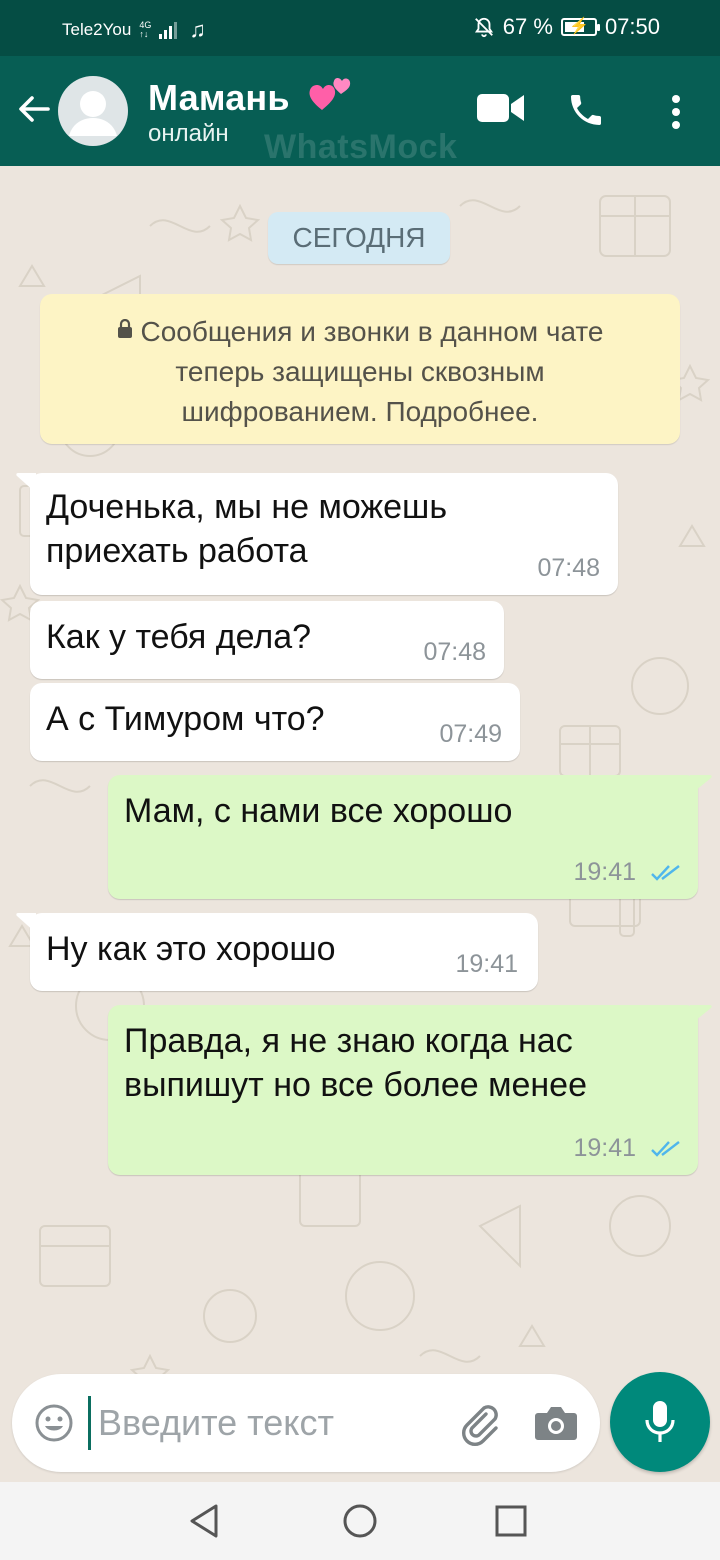 The image size is (720, 1560). Describe the element at coordinates (205, 1521) in the screenshot. I see `nav-back-icon` at that location.